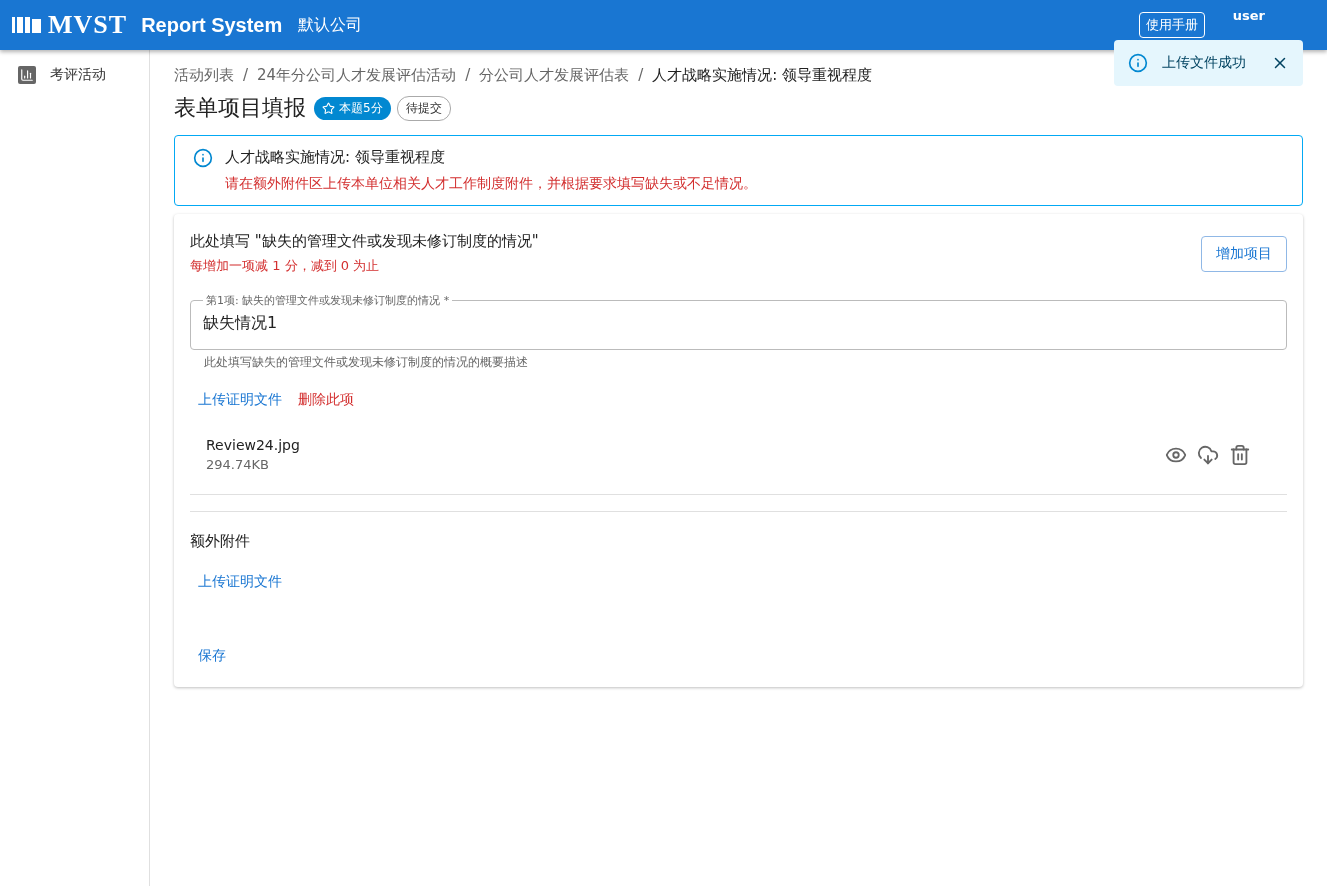 This screenshot has height=886, width=1327. Describe the element at coordinates (1244, 254) in the screenshot. I see `add-item-button: 增加项目` at that location.